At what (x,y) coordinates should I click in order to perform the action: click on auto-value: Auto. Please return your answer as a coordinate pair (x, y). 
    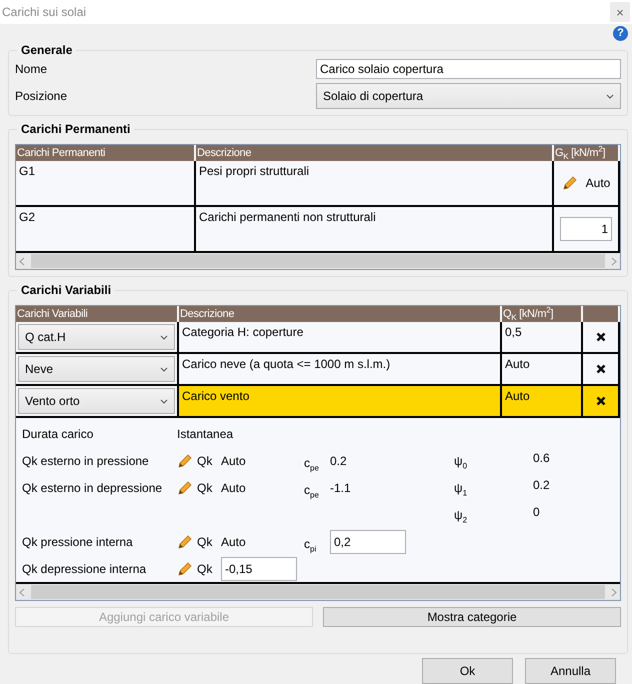
    Looking at the image, I should click on (598, 183).